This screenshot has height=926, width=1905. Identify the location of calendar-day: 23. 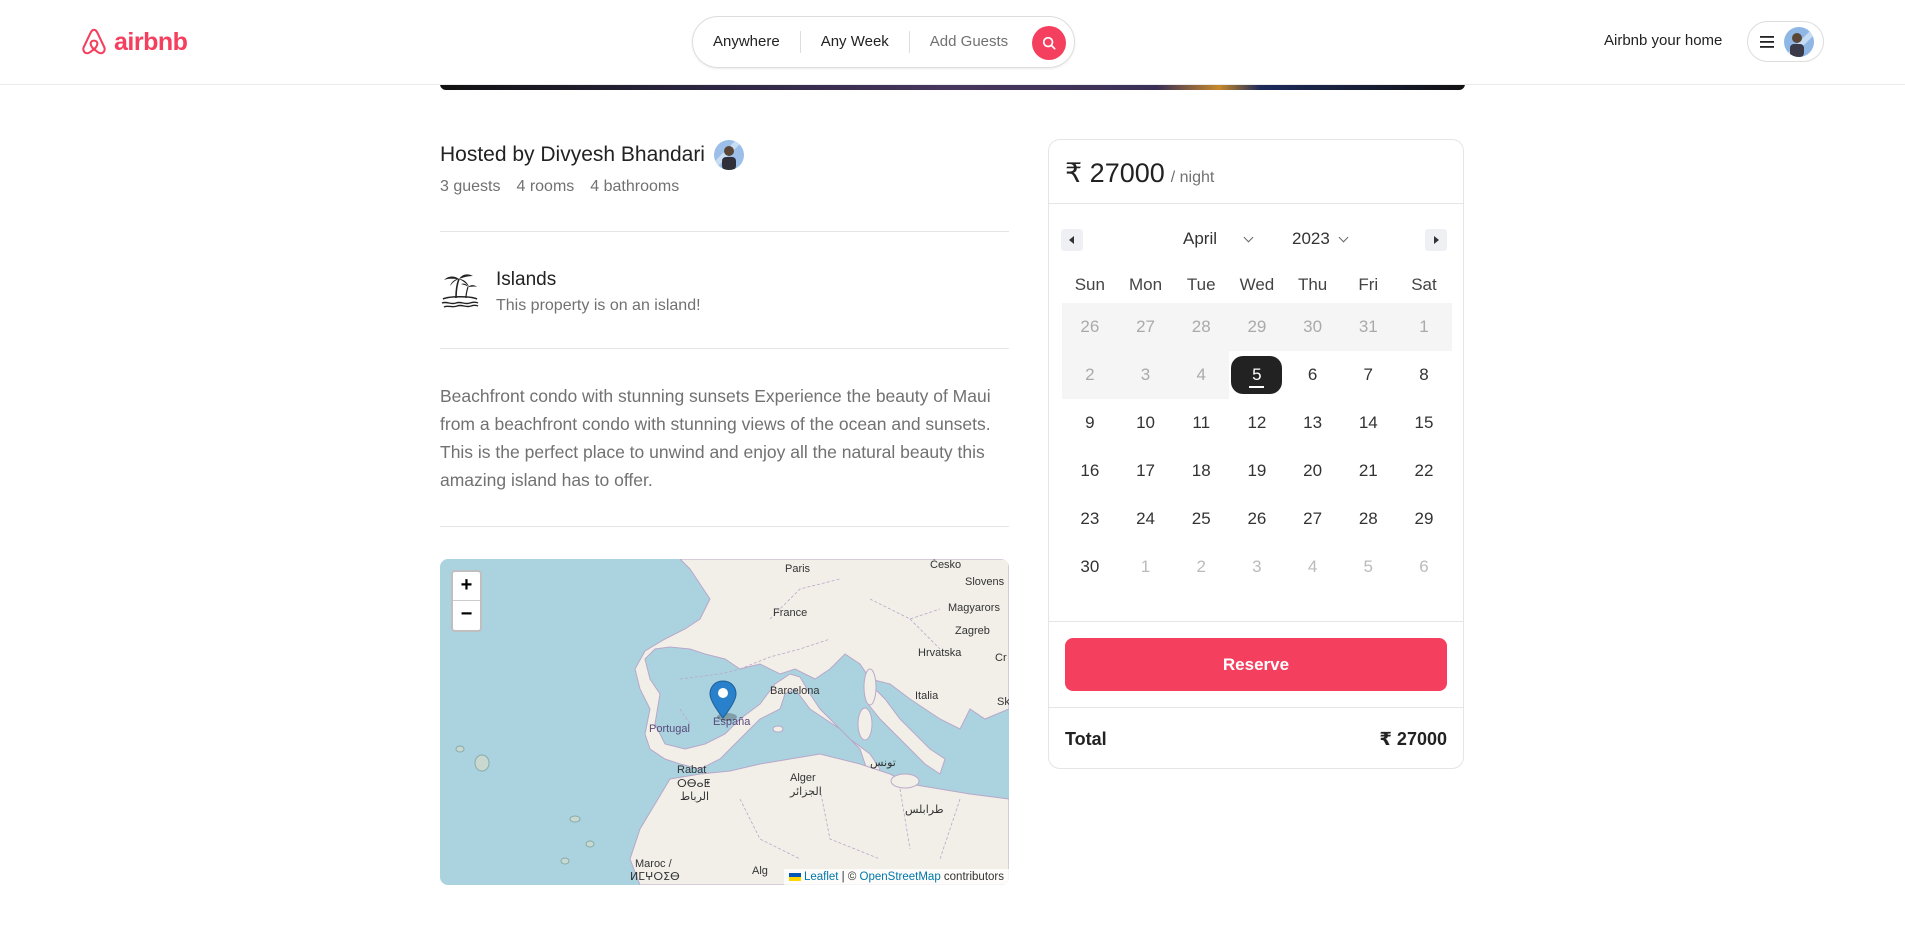
(1090, 519).